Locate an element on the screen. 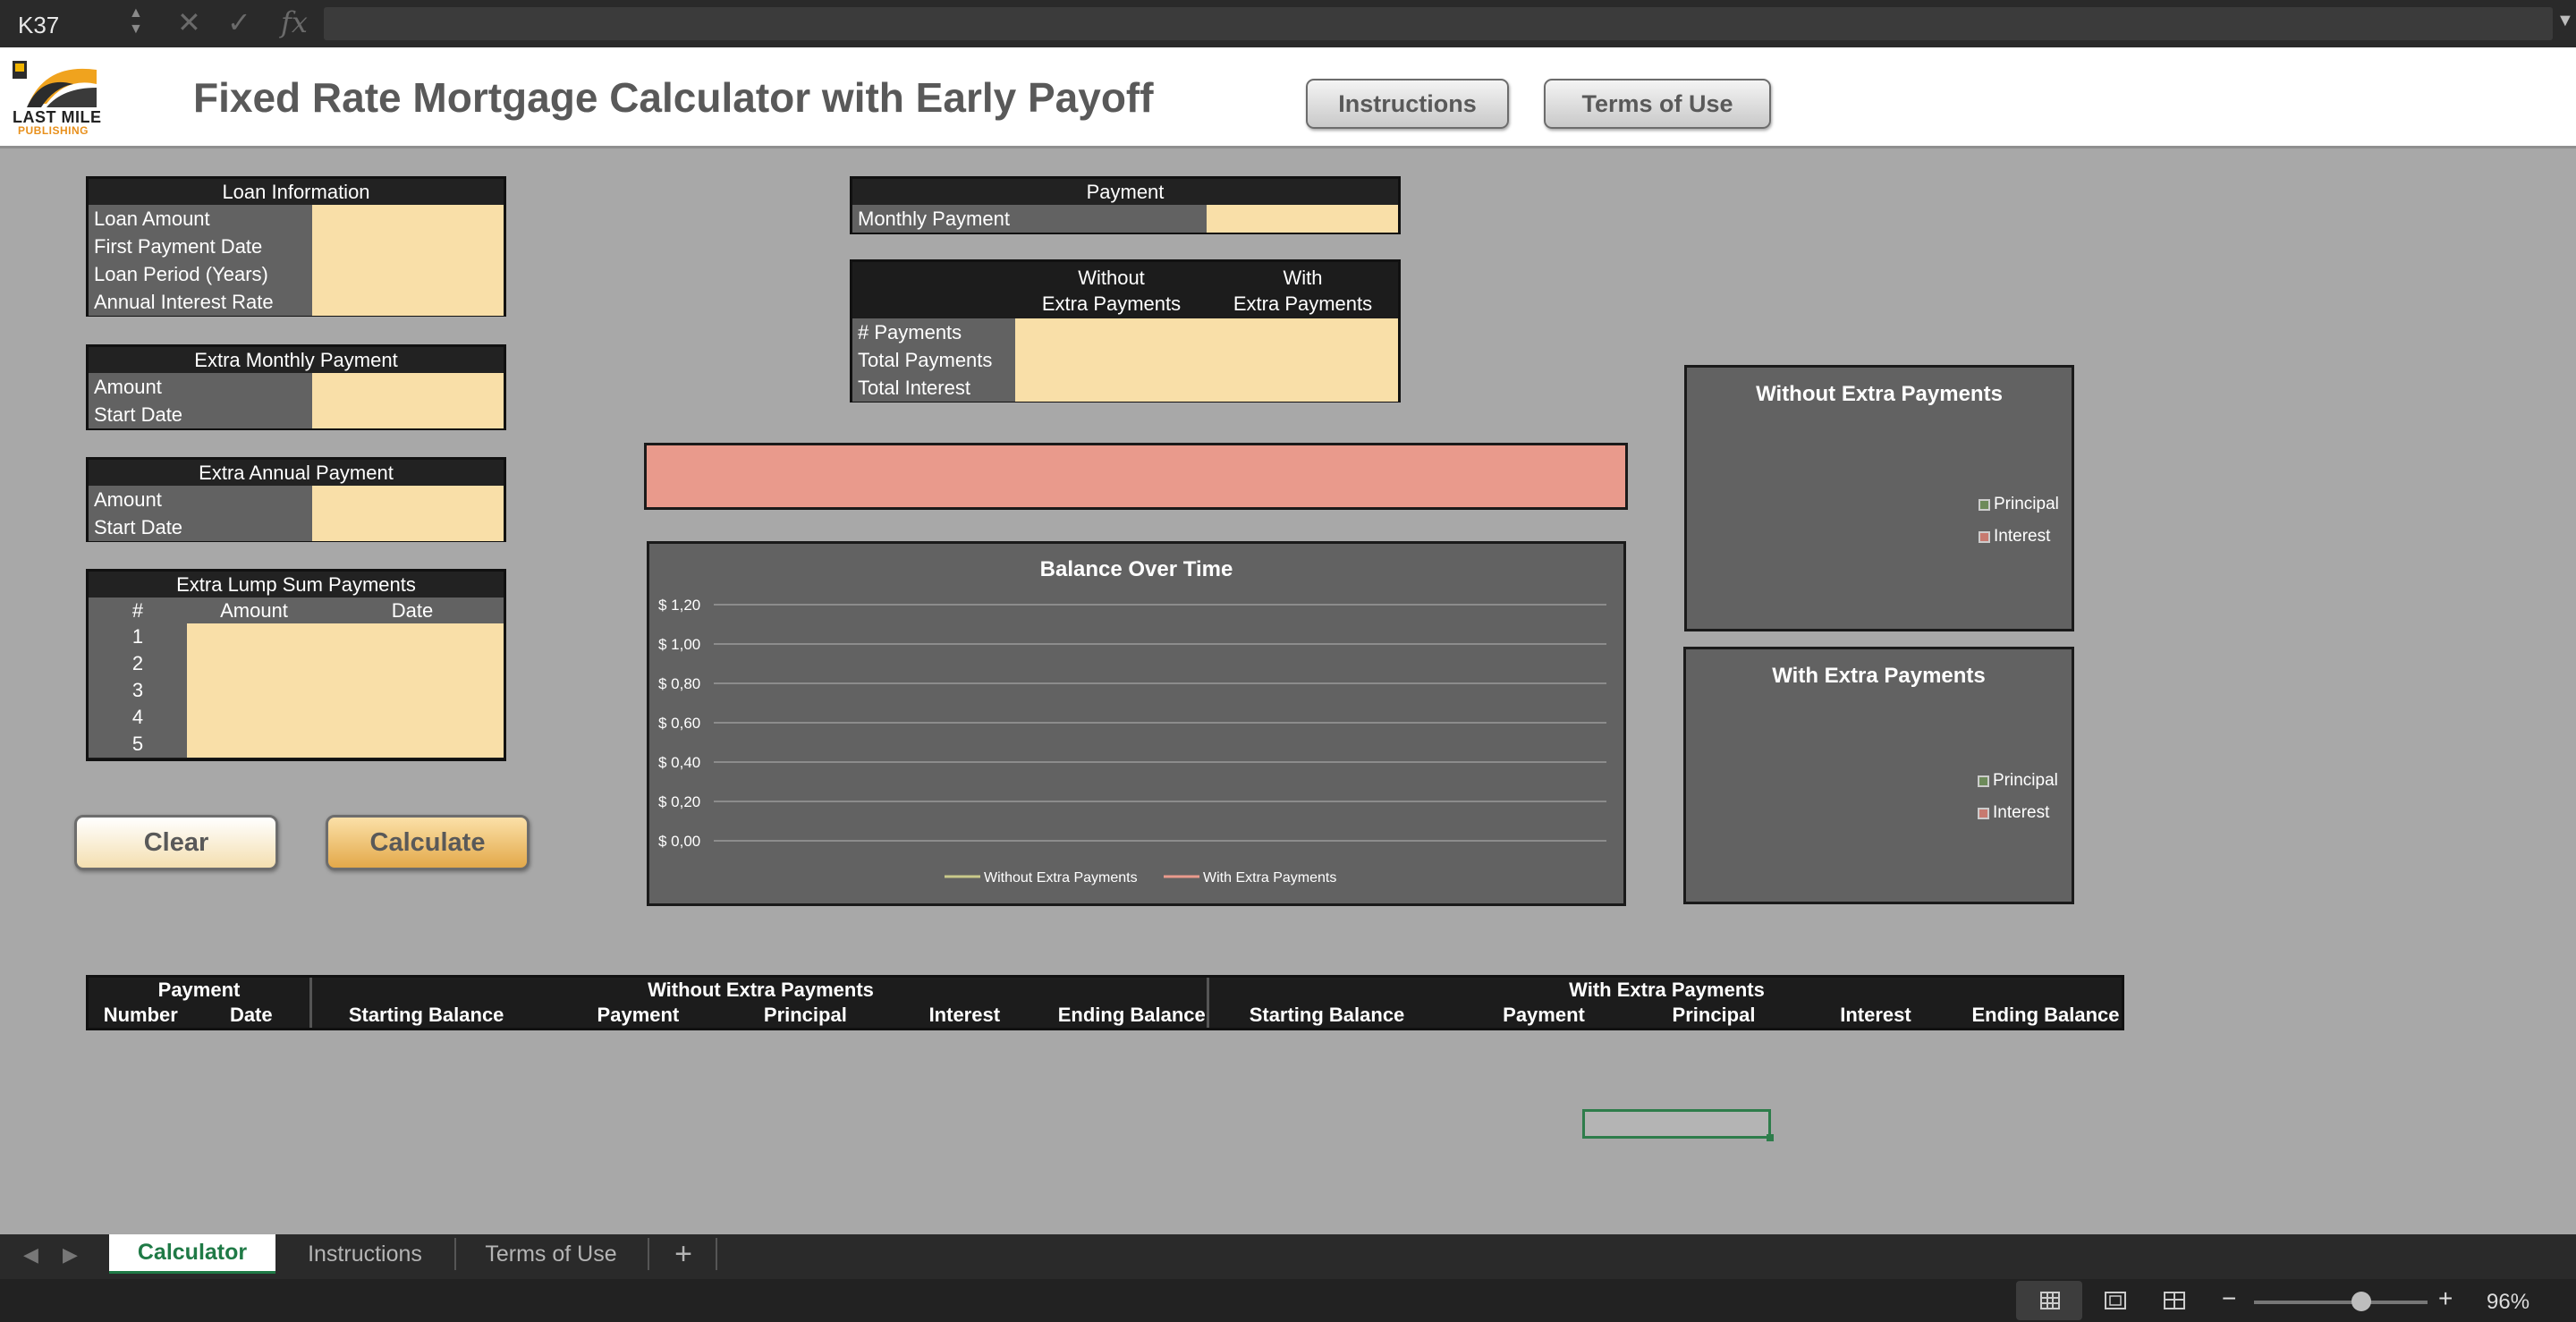  pie2-legend-interest-label: Interest is located at coordinates (2021, 813).